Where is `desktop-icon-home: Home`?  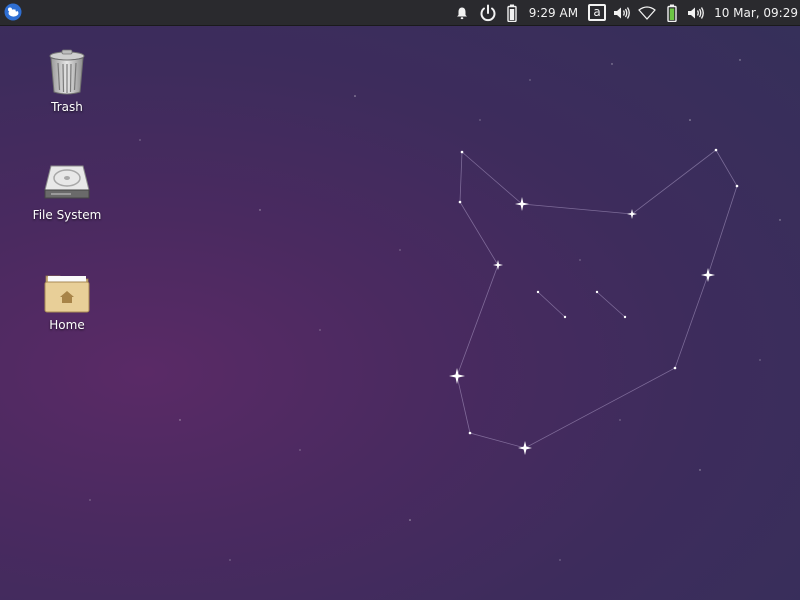 desktop-icon-home: Home is located at coordinates (67, 301).